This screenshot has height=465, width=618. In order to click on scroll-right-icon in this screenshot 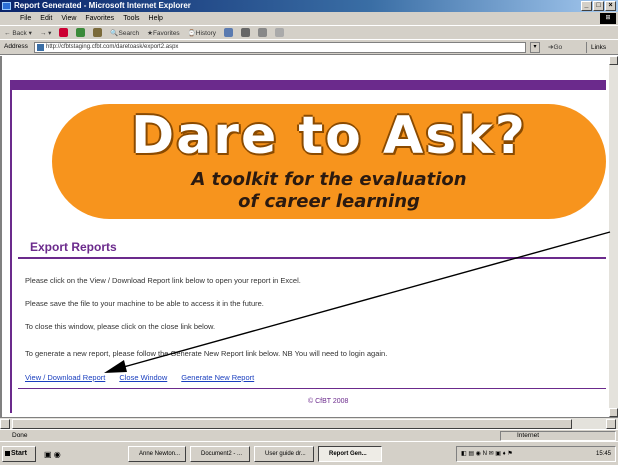, I will do `click(611, 424)`.